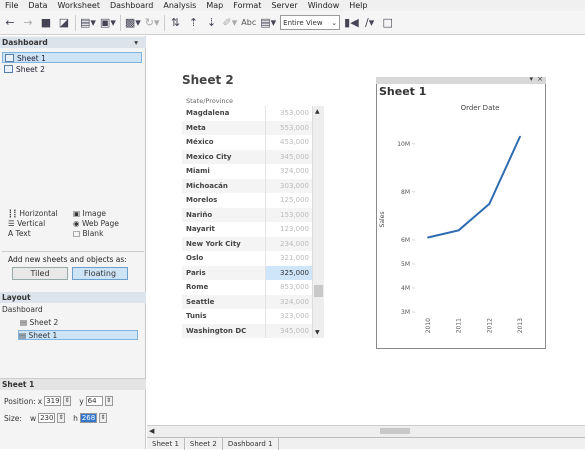 The height and width of the screenshot is (450, 585). Describe the element at coordinates (108, 401) in the screenshot. I see `y-stepper: ⇕` at that location.